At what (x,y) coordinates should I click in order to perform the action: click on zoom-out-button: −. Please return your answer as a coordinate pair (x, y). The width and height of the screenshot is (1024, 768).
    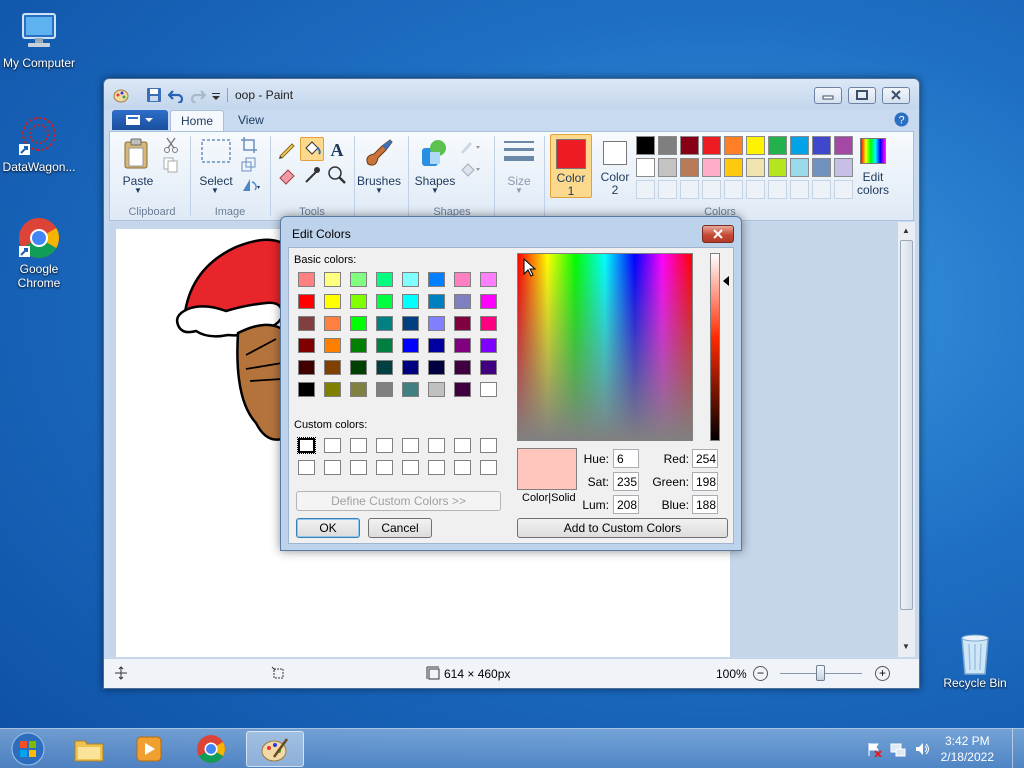
    Looking at the image, I should click on (760, 673).